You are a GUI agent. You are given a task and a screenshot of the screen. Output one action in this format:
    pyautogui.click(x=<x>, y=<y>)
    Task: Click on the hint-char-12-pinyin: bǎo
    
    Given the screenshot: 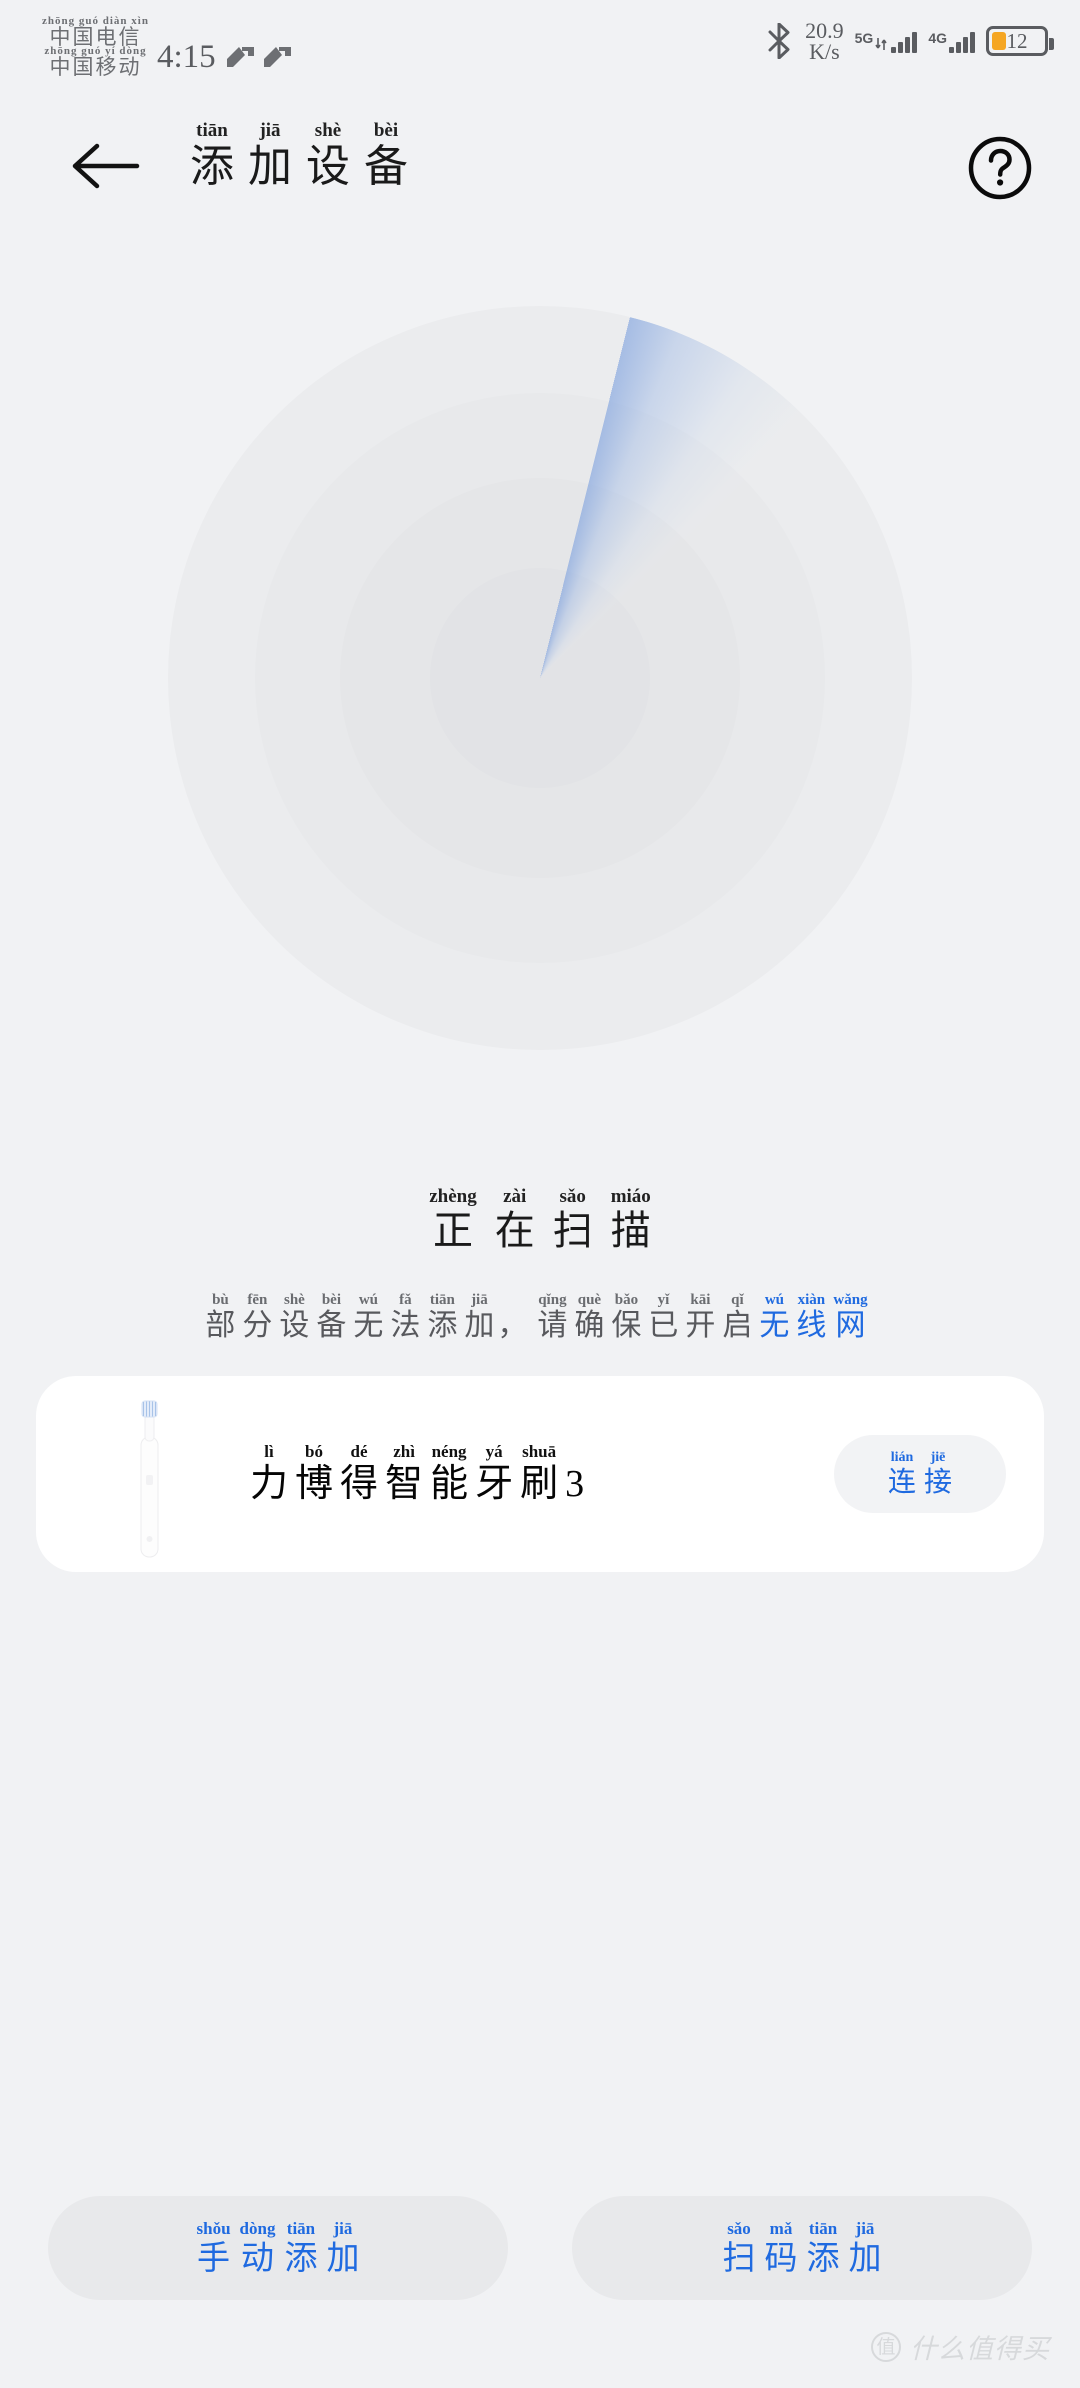 What is the action you would take?
    pyautogui.click(x=626, y=1300)
    